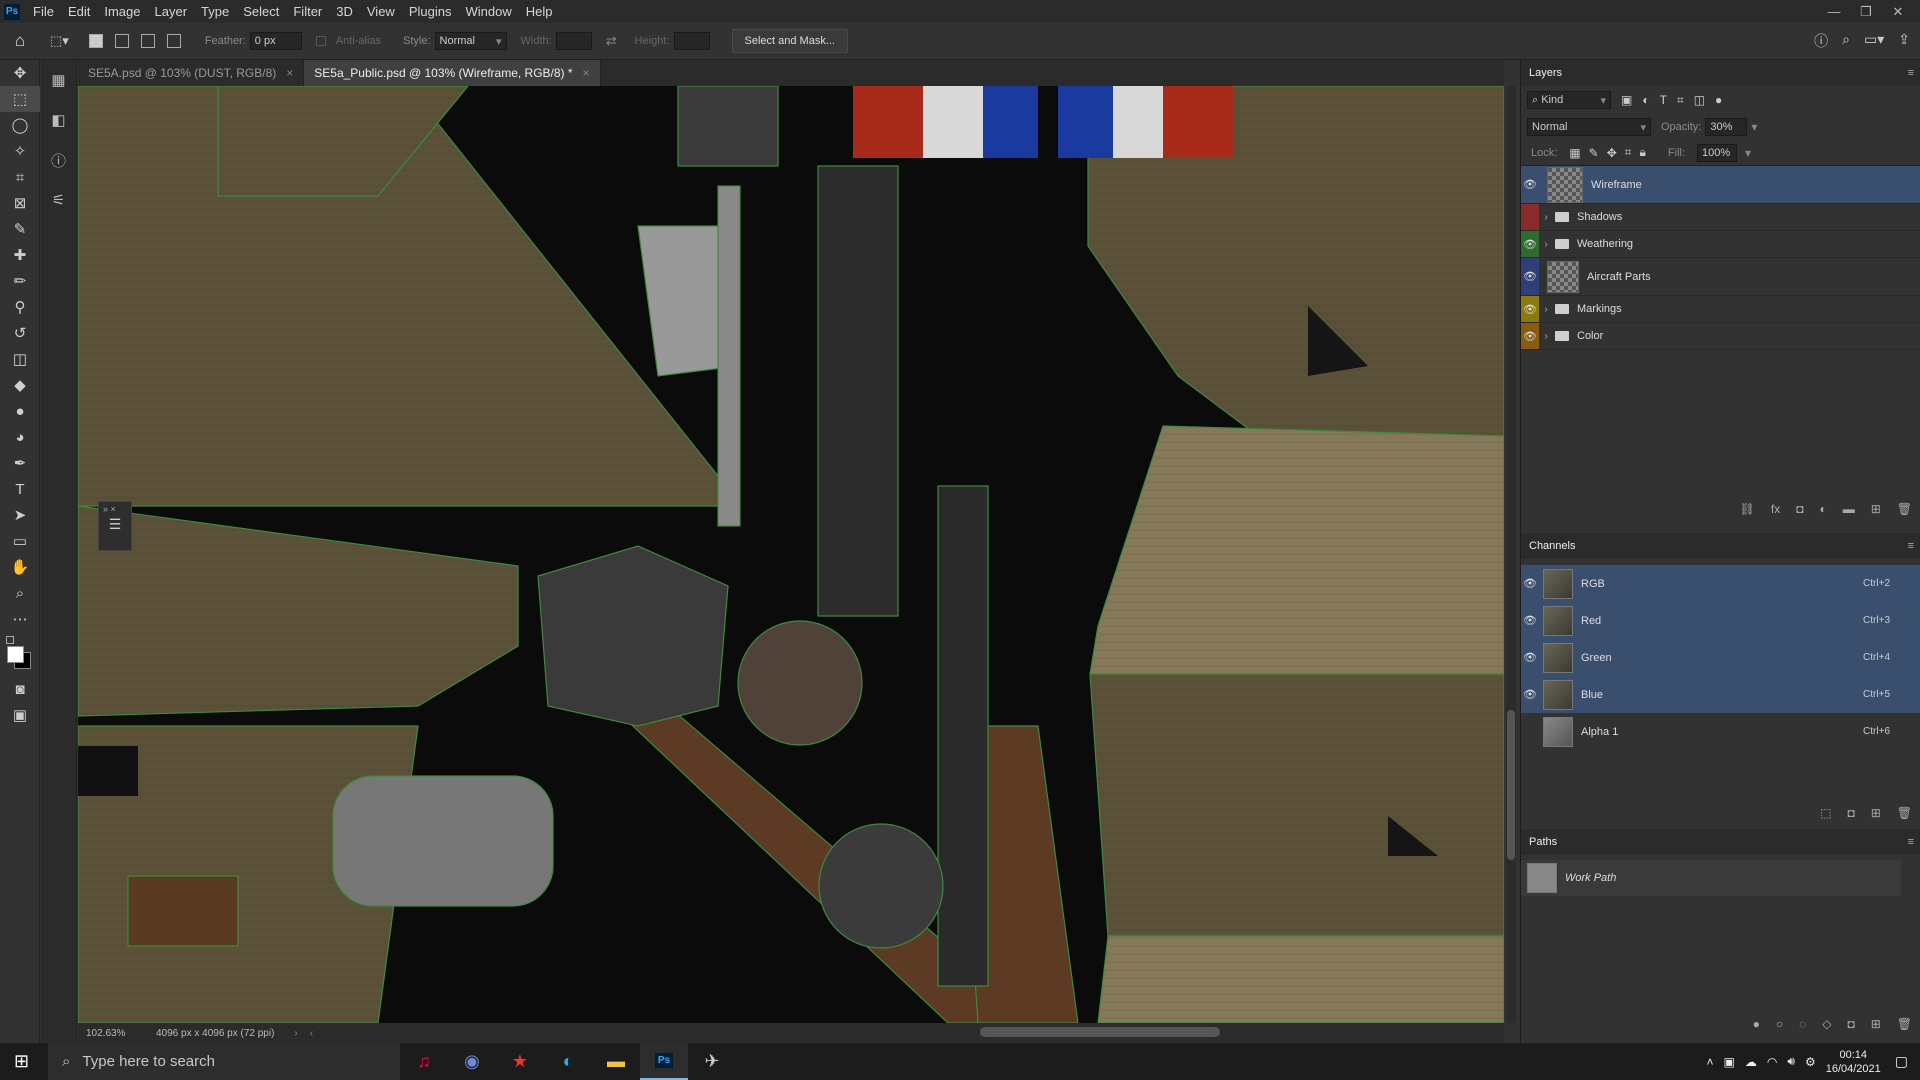 The height and width of the screenshot is (1080, 1920). What do you see at coordinates (20, 385) in the screenshot?
I see `paint-bucket-icon: ◆` at bounding box center [20, 385].